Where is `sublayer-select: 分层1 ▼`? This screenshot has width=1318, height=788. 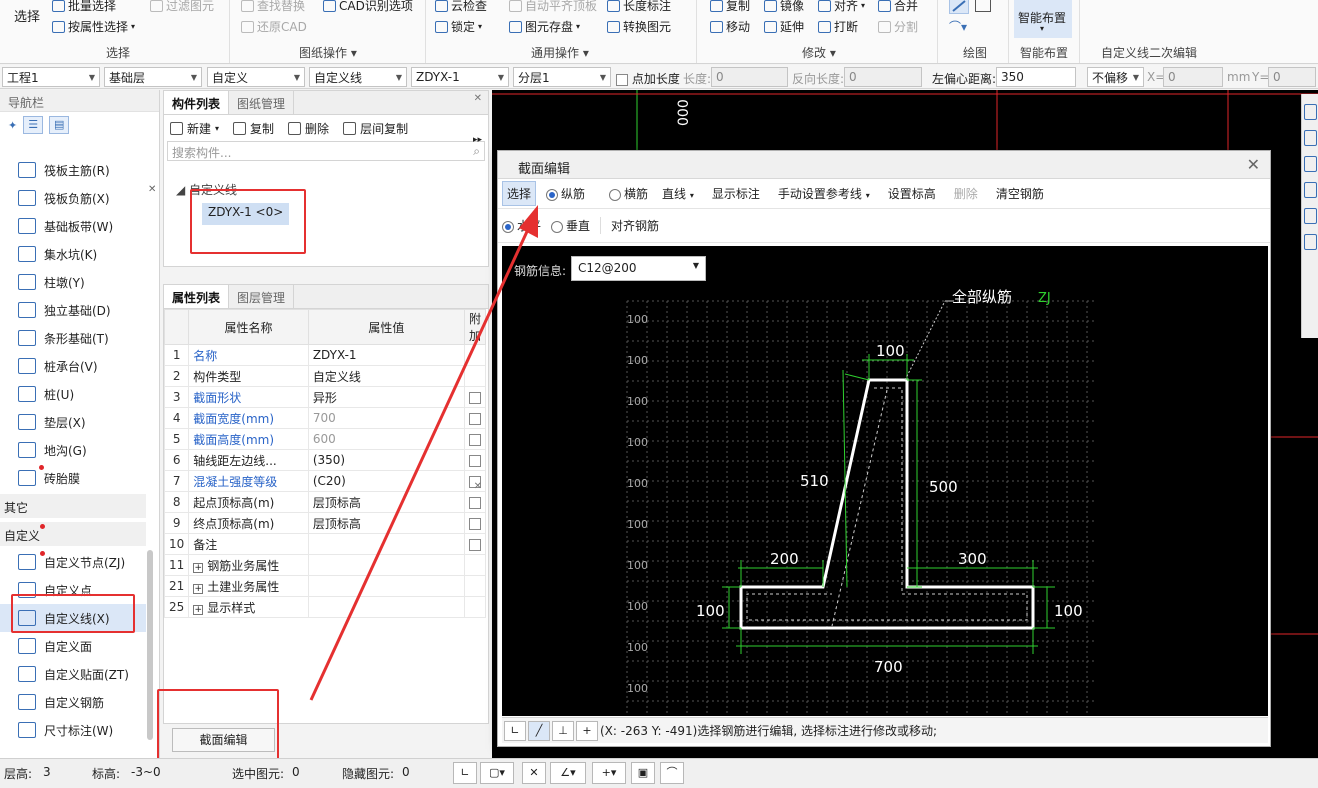 sublayer-select: 分层1 ▼ is located at coordinates (562, 77).